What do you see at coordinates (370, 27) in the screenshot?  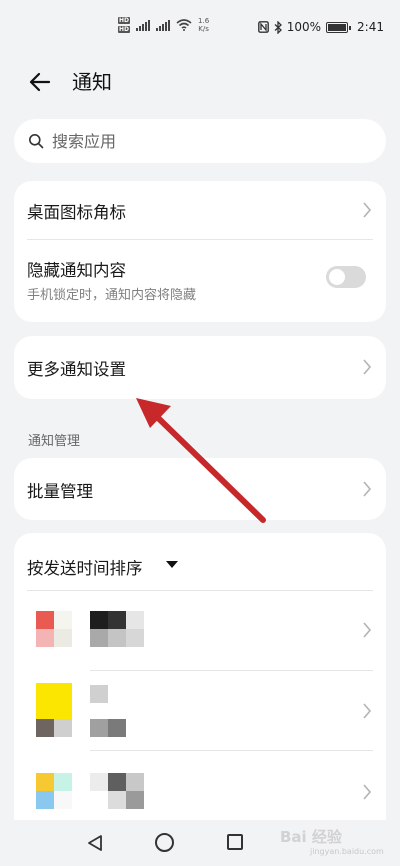 I see `clock: 2:41` at bounding box center [370, 27].